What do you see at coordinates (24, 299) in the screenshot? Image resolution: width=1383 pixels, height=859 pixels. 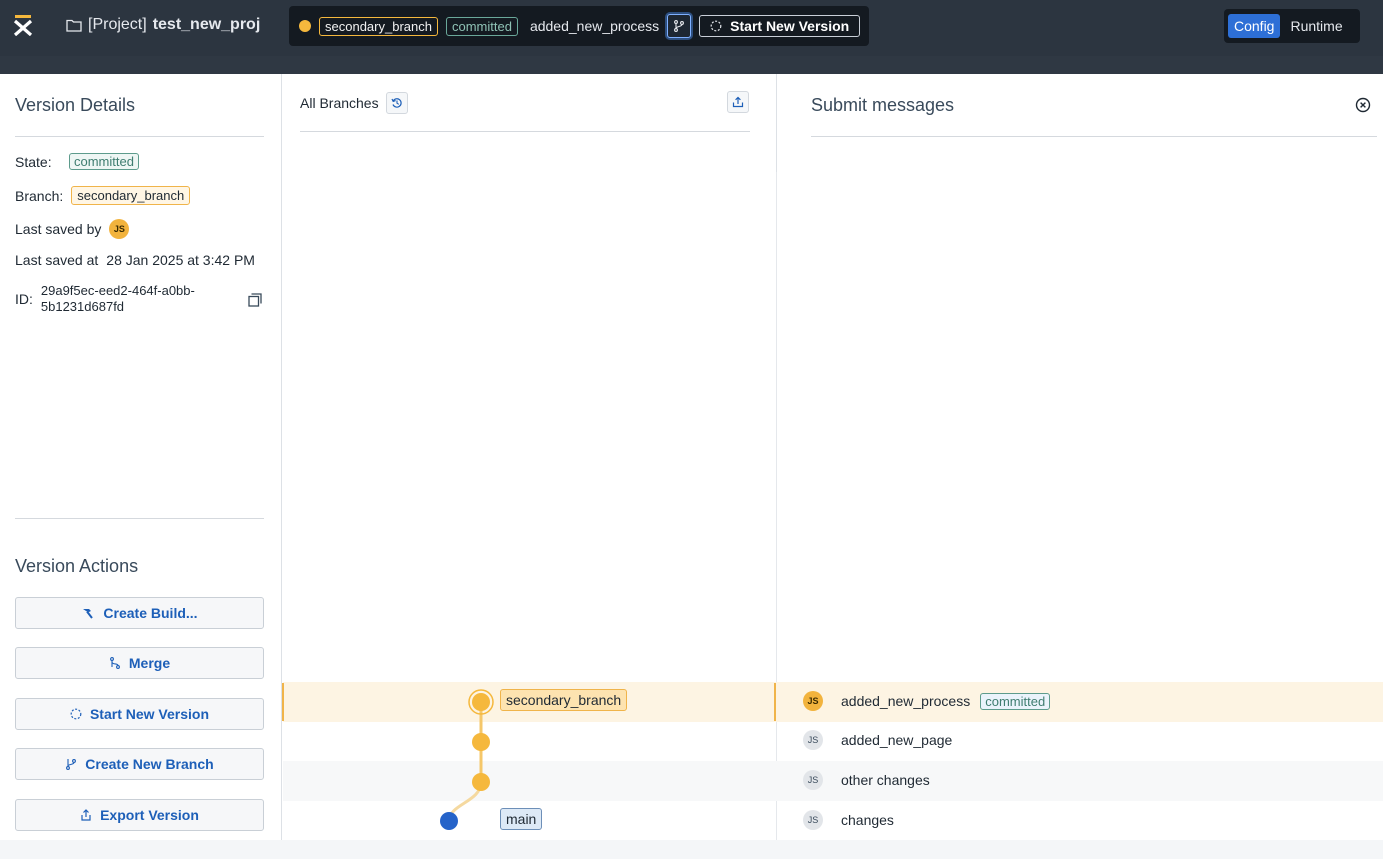 I see `id-label: ID:` at bounding box center [24, 299].